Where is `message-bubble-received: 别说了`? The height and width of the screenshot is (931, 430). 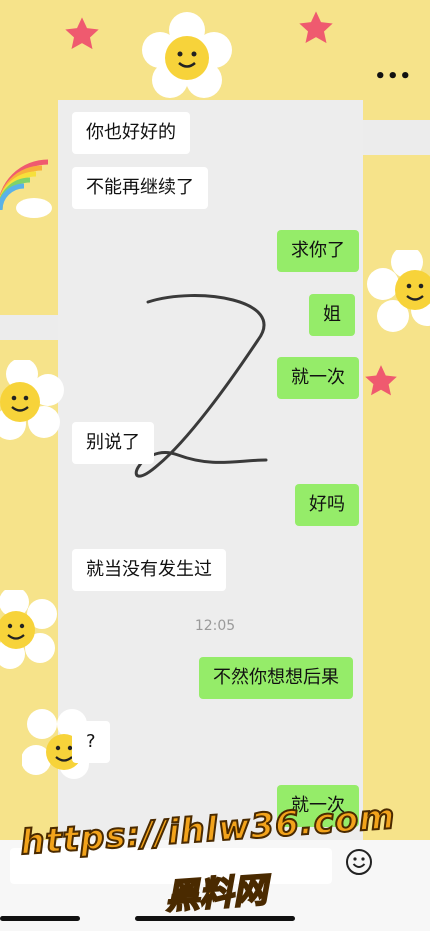 message-bubble-received: 别说了 is located at coordinates (113, 443).